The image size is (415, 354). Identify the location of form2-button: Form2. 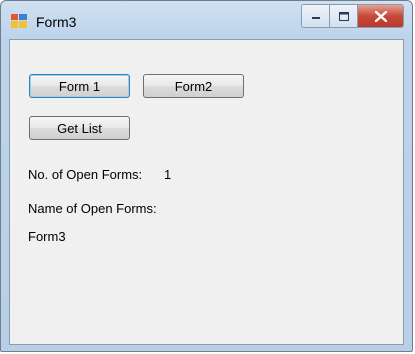
(193, 86).